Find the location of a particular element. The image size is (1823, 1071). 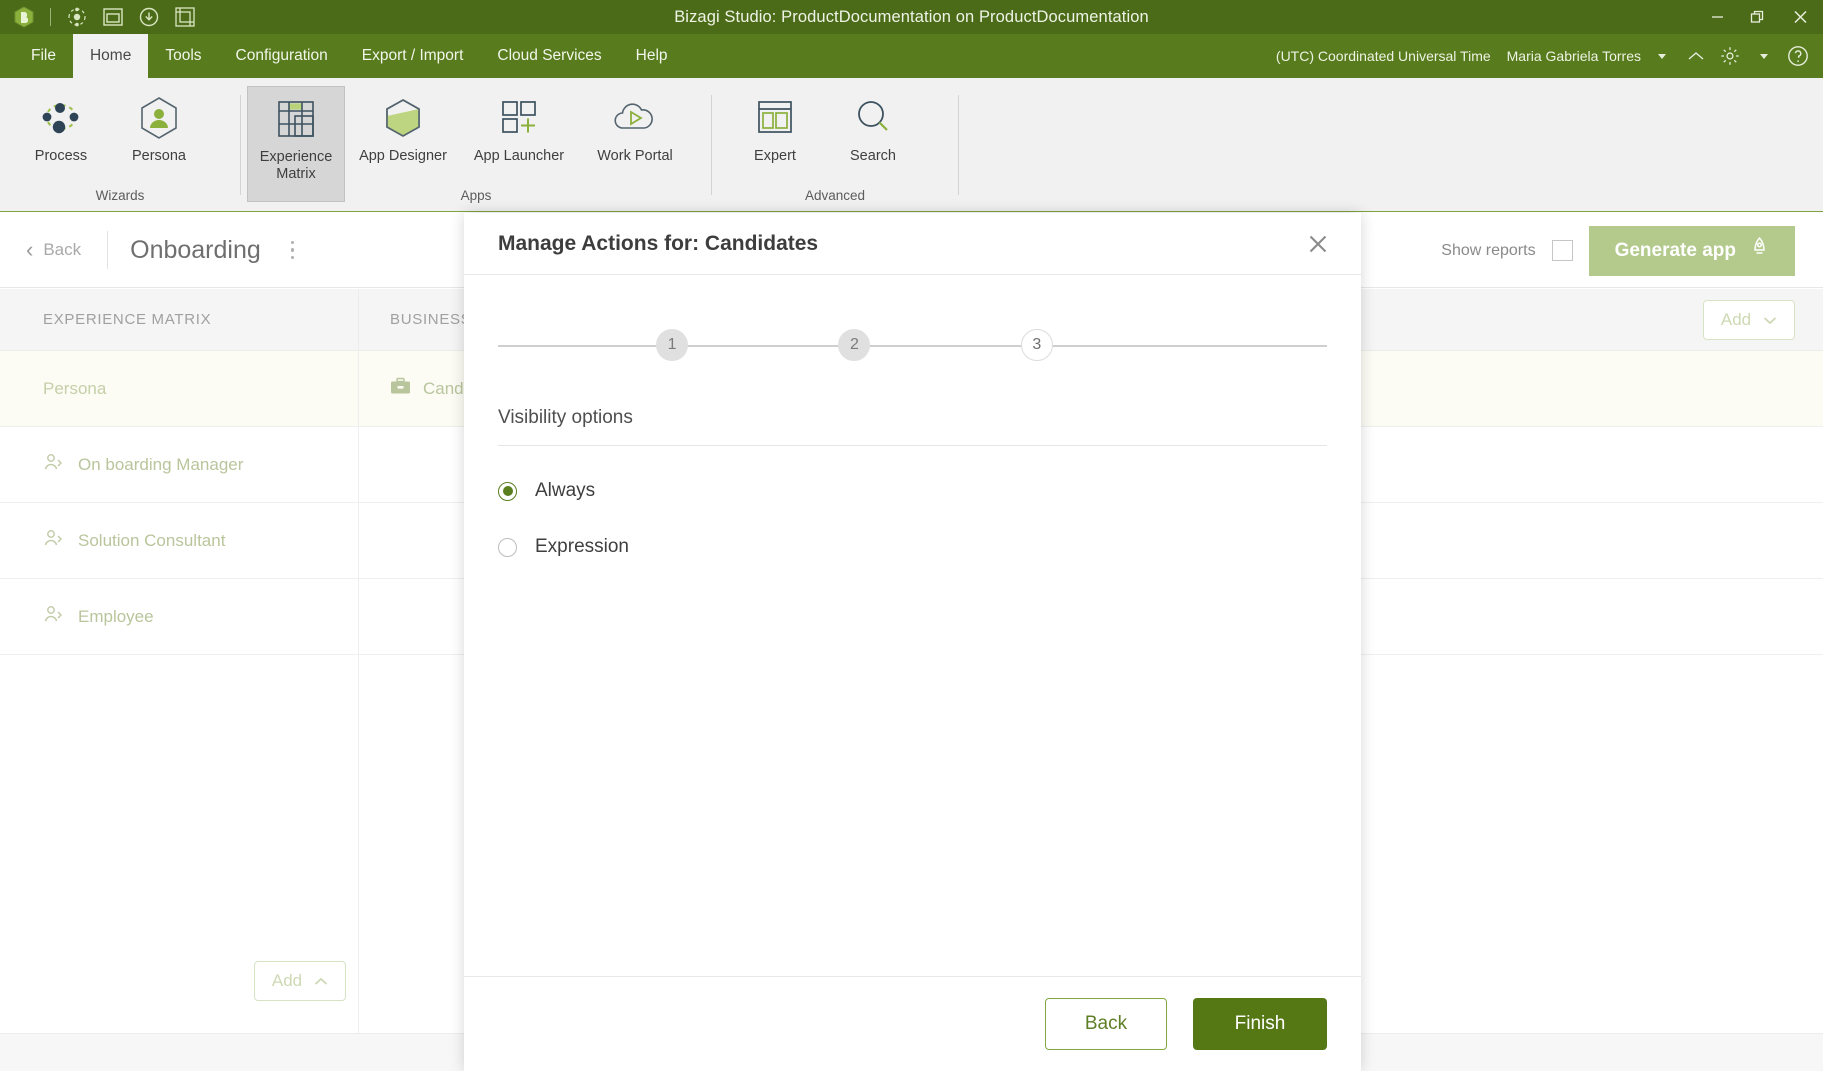

wizard-step-1: 1 is located at coordinates (672, 345).